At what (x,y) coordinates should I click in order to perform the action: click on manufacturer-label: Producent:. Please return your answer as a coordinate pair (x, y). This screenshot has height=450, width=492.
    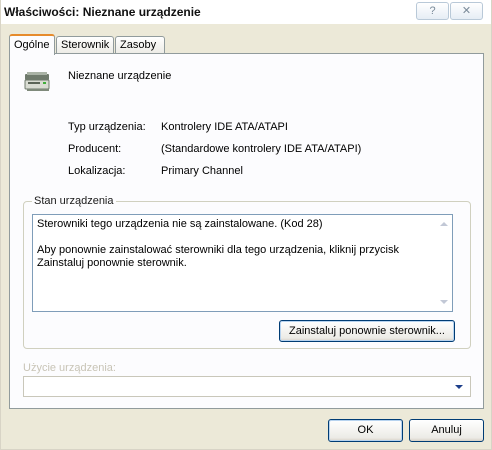
    Looking at the image, I should click on (95, 149).